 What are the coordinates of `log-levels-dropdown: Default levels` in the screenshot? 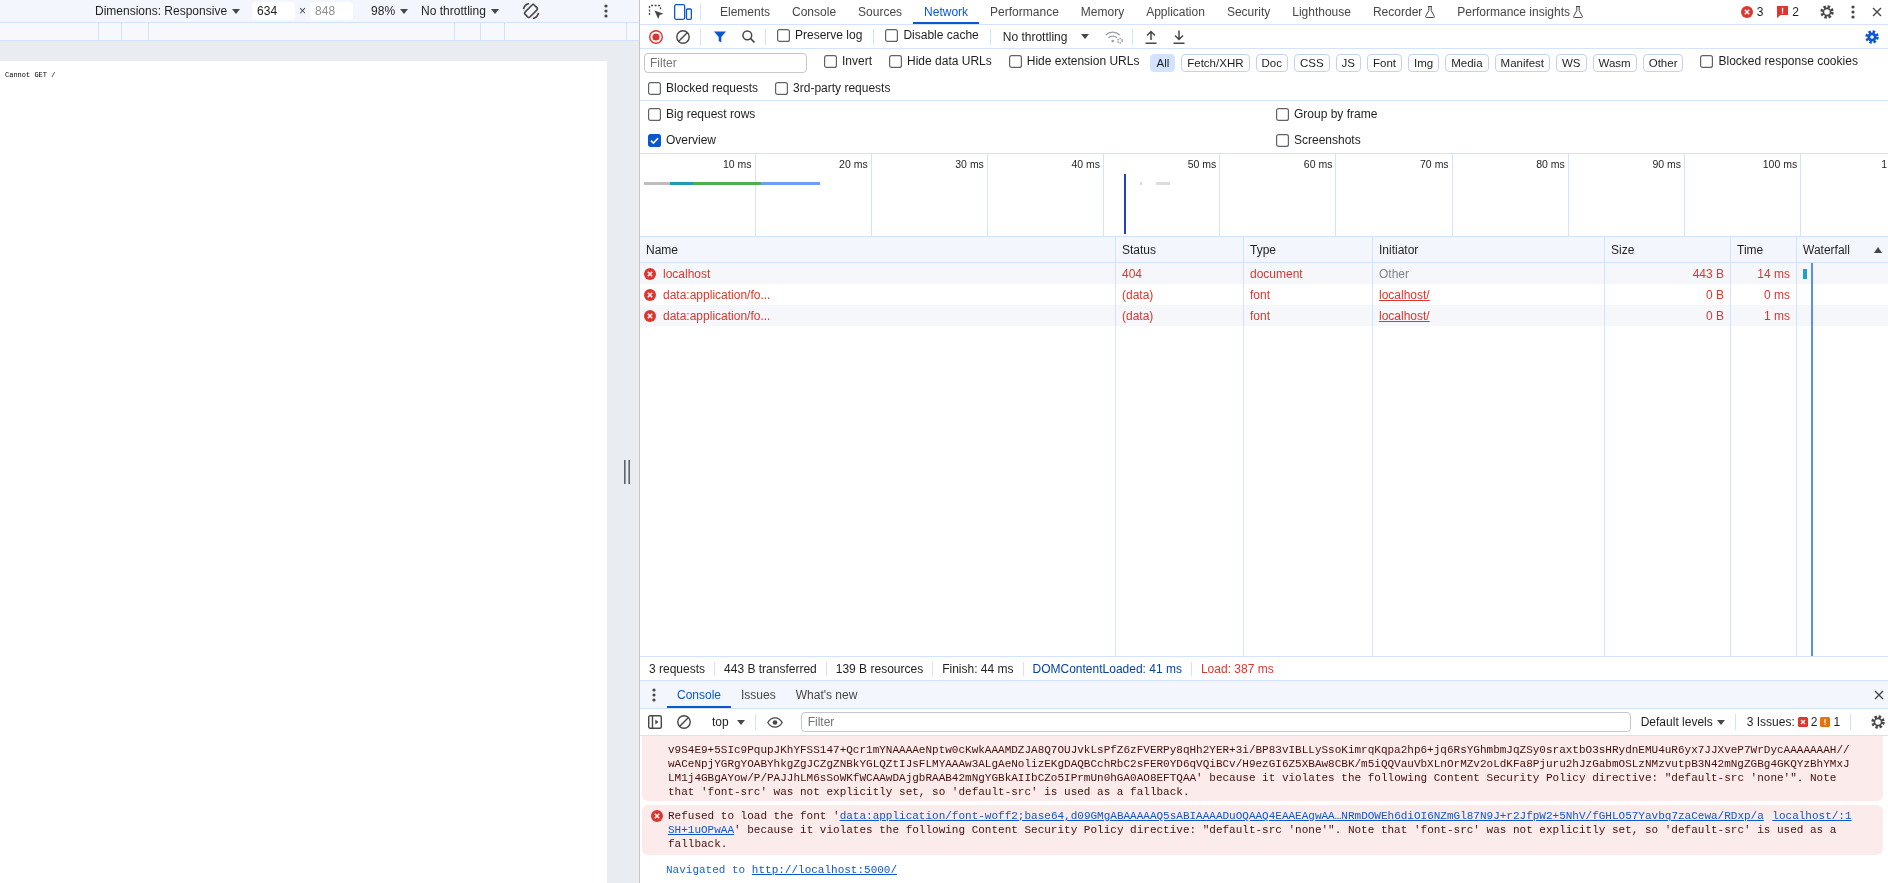 It's located at (1682, 722).